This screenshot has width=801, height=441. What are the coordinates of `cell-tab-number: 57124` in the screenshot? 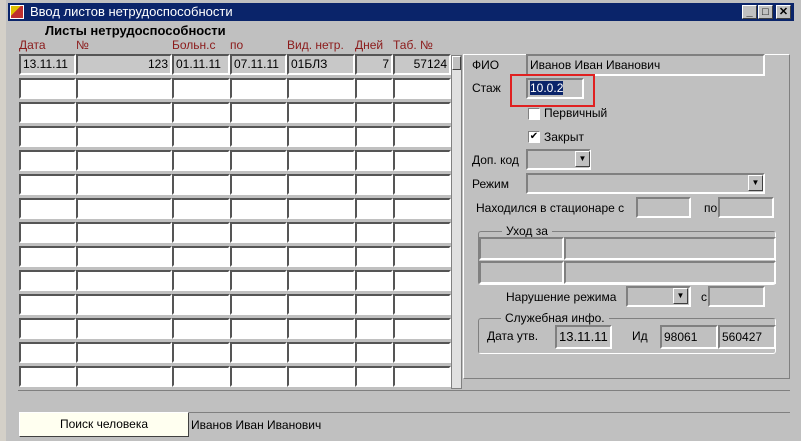 It's located at (422, 64).